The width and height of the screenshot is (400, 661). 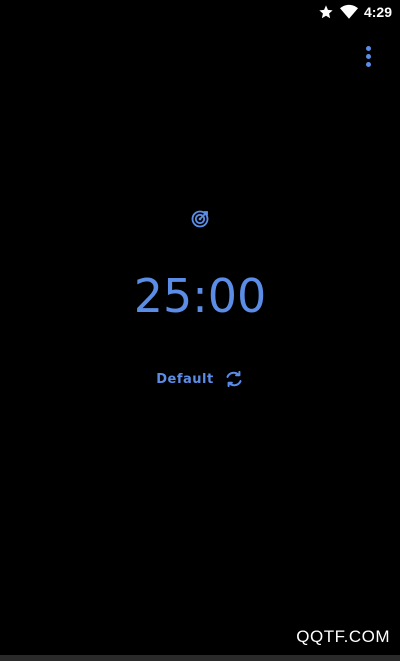 What do you see at coordinates (348, 11) in the screenshot?
I see `wifi-icon` at bounding box center [348, 11].